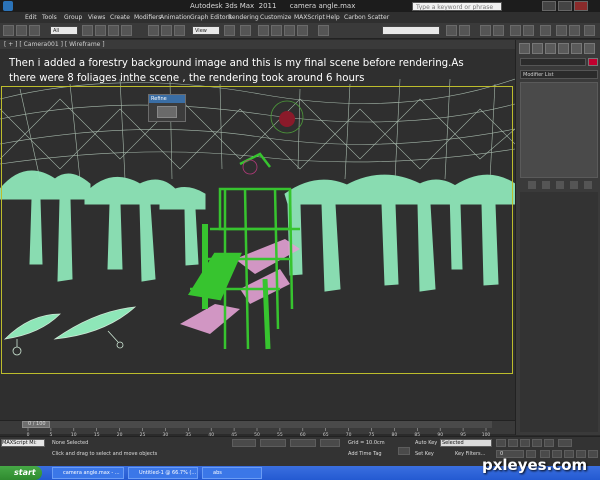  Describe the element at coordinates (54, 44) in the screenshot. I see `viewport-label: [ + ] [ Camera001 ] [ Wireframe ]` at that location.